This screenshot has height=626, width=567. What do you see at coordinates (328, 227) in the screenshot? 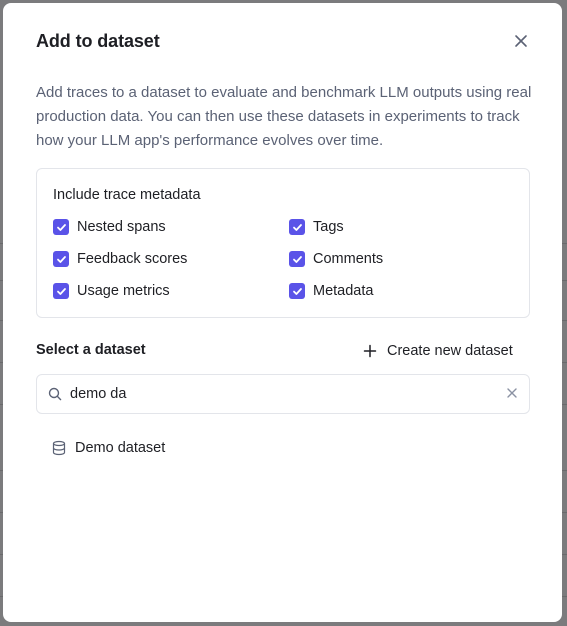
I see `checkbox-label: Tags` at bounding box center [328, 227].